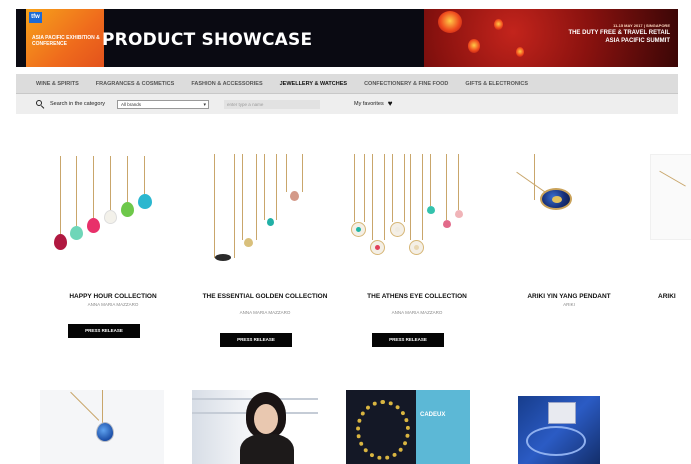  I want to click on name-search-input, so click(272, 104).